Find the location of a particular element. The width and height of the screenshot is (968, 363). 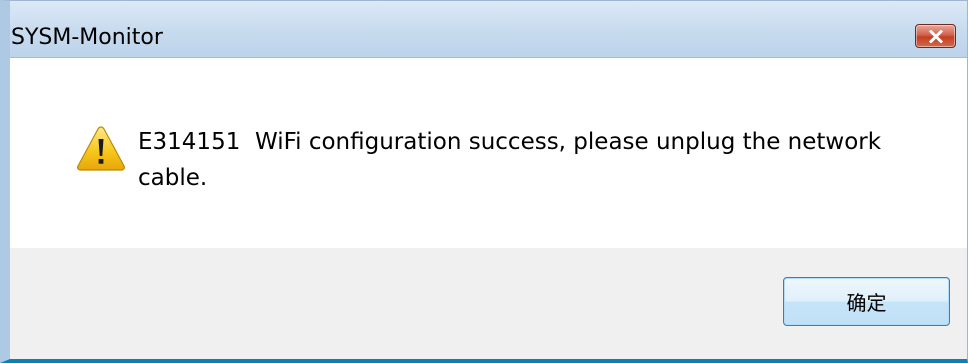

window-title: SYSM-Monitor is located at coordinates (87, 37).